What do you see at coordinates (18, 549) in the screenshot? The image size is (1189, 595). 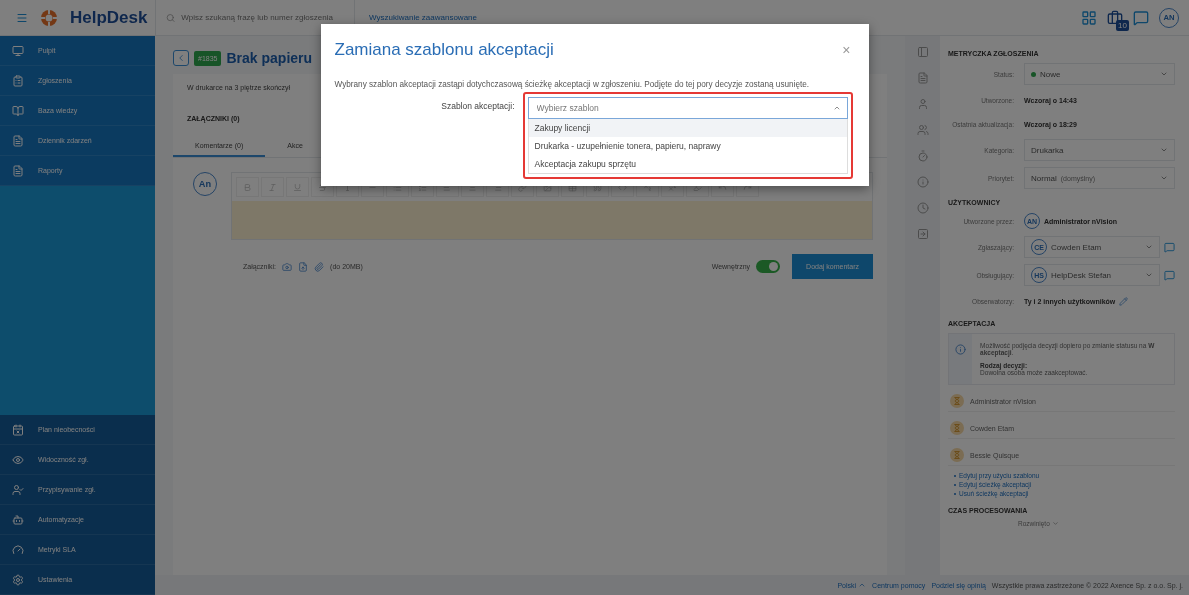 I see `gauge-icon` at bounding box center [18, 549].